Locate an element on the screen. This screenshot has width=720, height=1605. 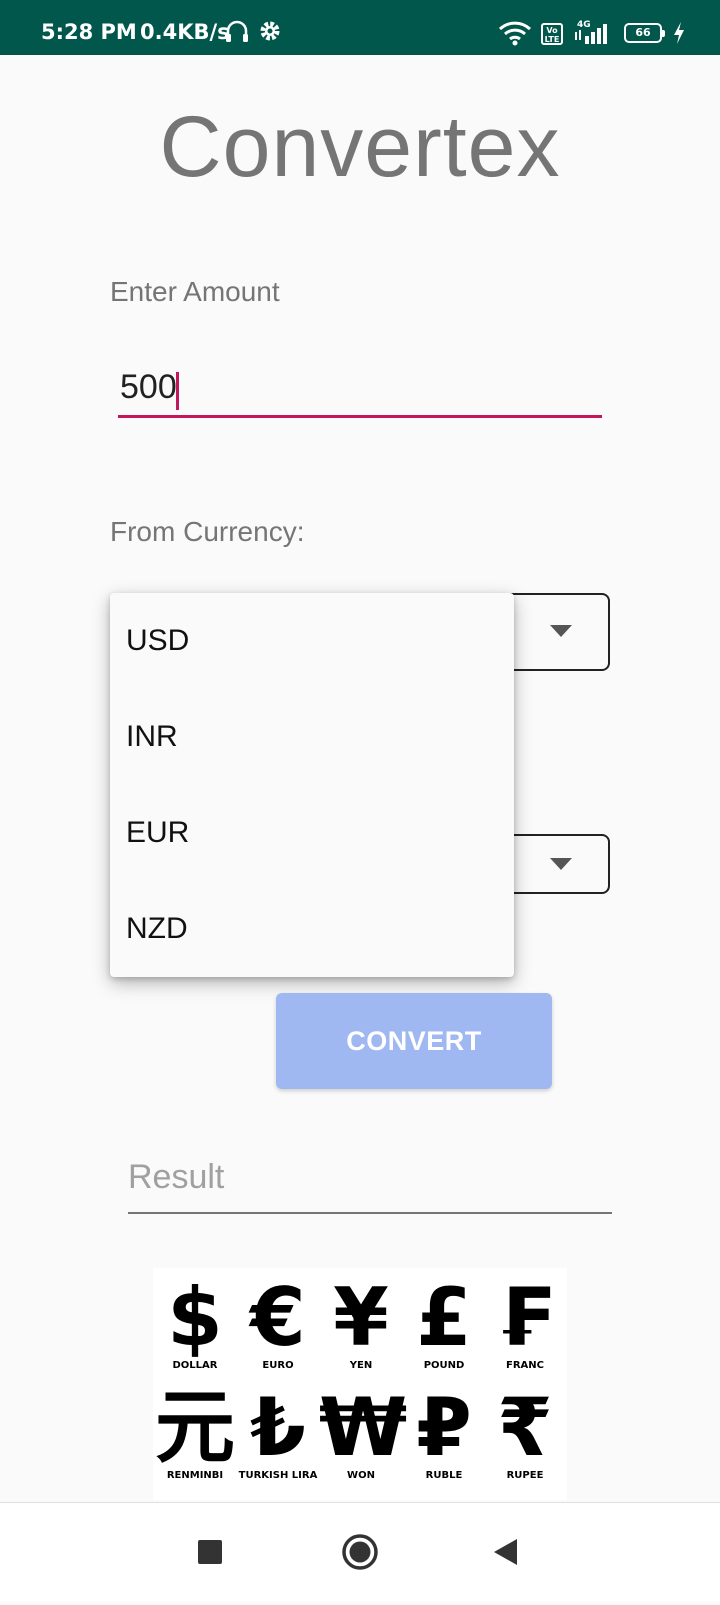
currency-dollar: $ DOLLAR is located at coordinates (195, 1321).